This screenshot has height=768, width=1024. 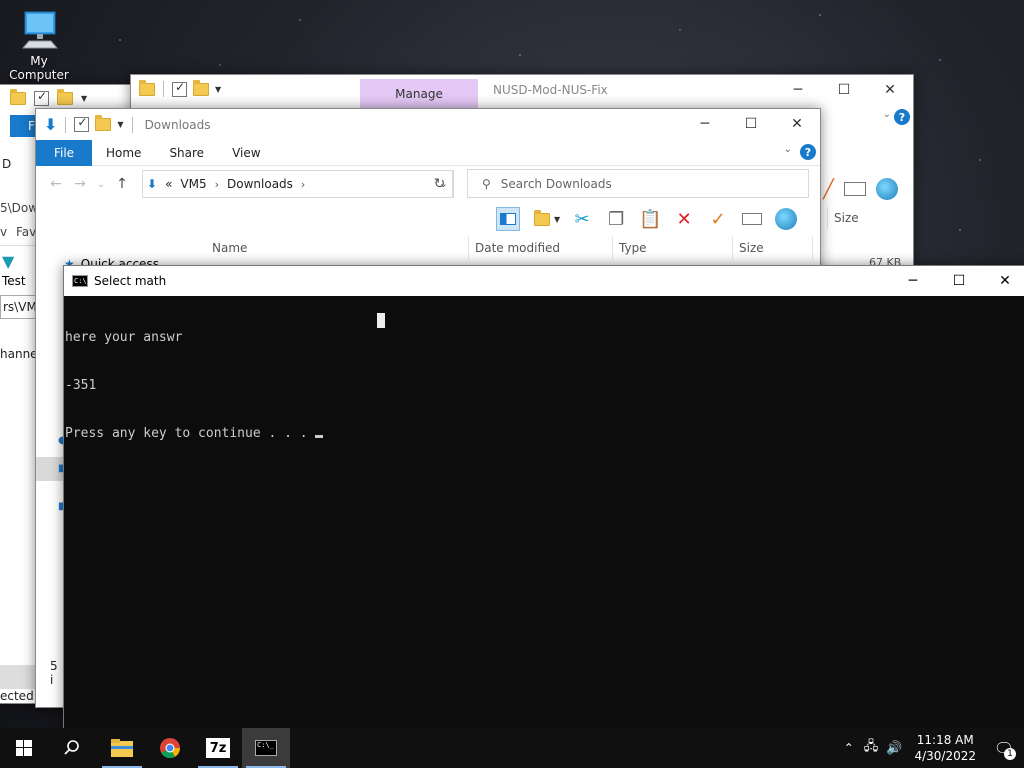 I want to click on my-computer-desktop-icon: My Computer, so click(x=39, y=45).